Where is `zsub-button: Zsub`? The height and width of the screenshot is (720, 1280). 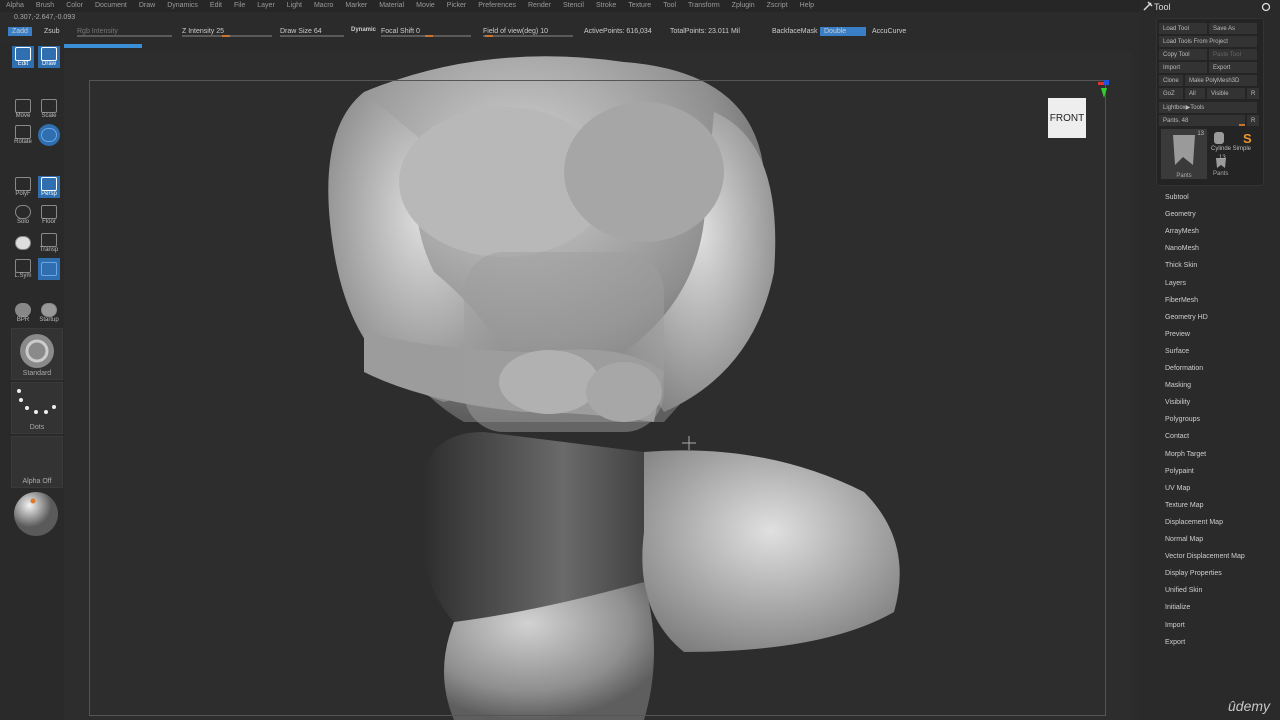 zsub-button: Zsub is located at coordinates (52, 31).